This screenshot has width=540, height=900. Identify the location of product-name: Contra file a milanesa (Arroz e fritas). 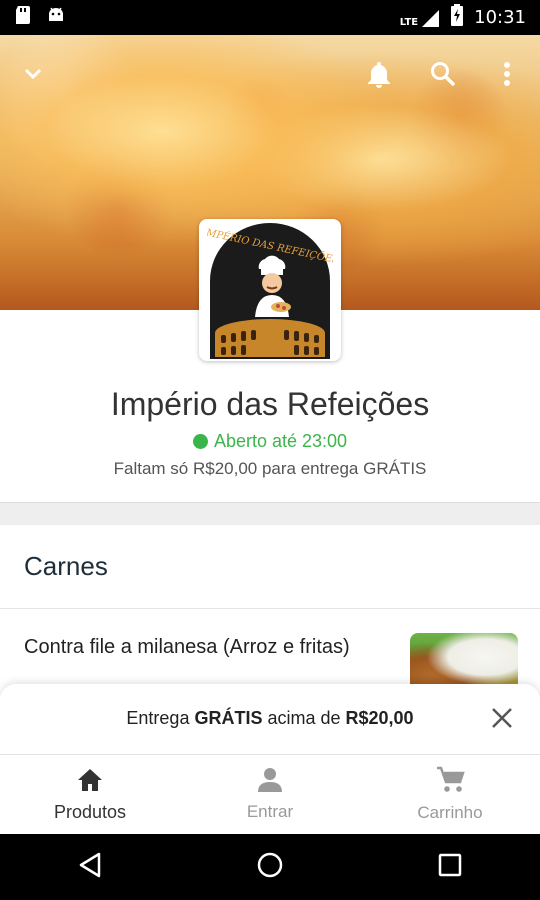
(187, 647).